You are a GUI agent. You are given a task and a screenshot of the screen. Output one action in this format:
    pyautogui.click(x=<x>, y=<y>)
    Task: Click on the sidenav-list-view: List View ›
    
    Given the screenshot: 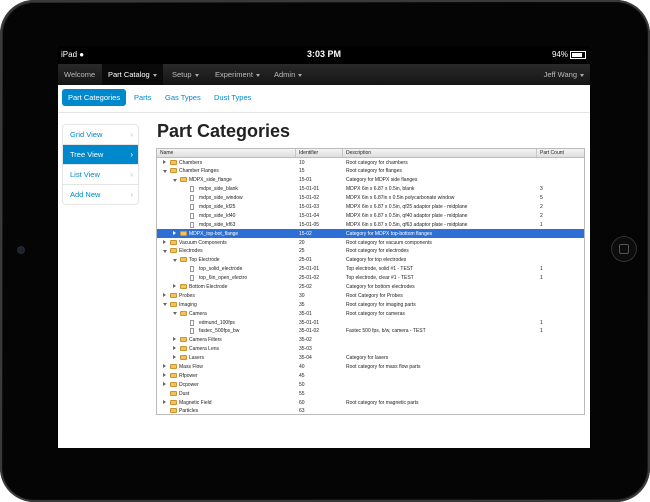 What is the action you would take?
    pyautogui.click(x=100, y=175)
    